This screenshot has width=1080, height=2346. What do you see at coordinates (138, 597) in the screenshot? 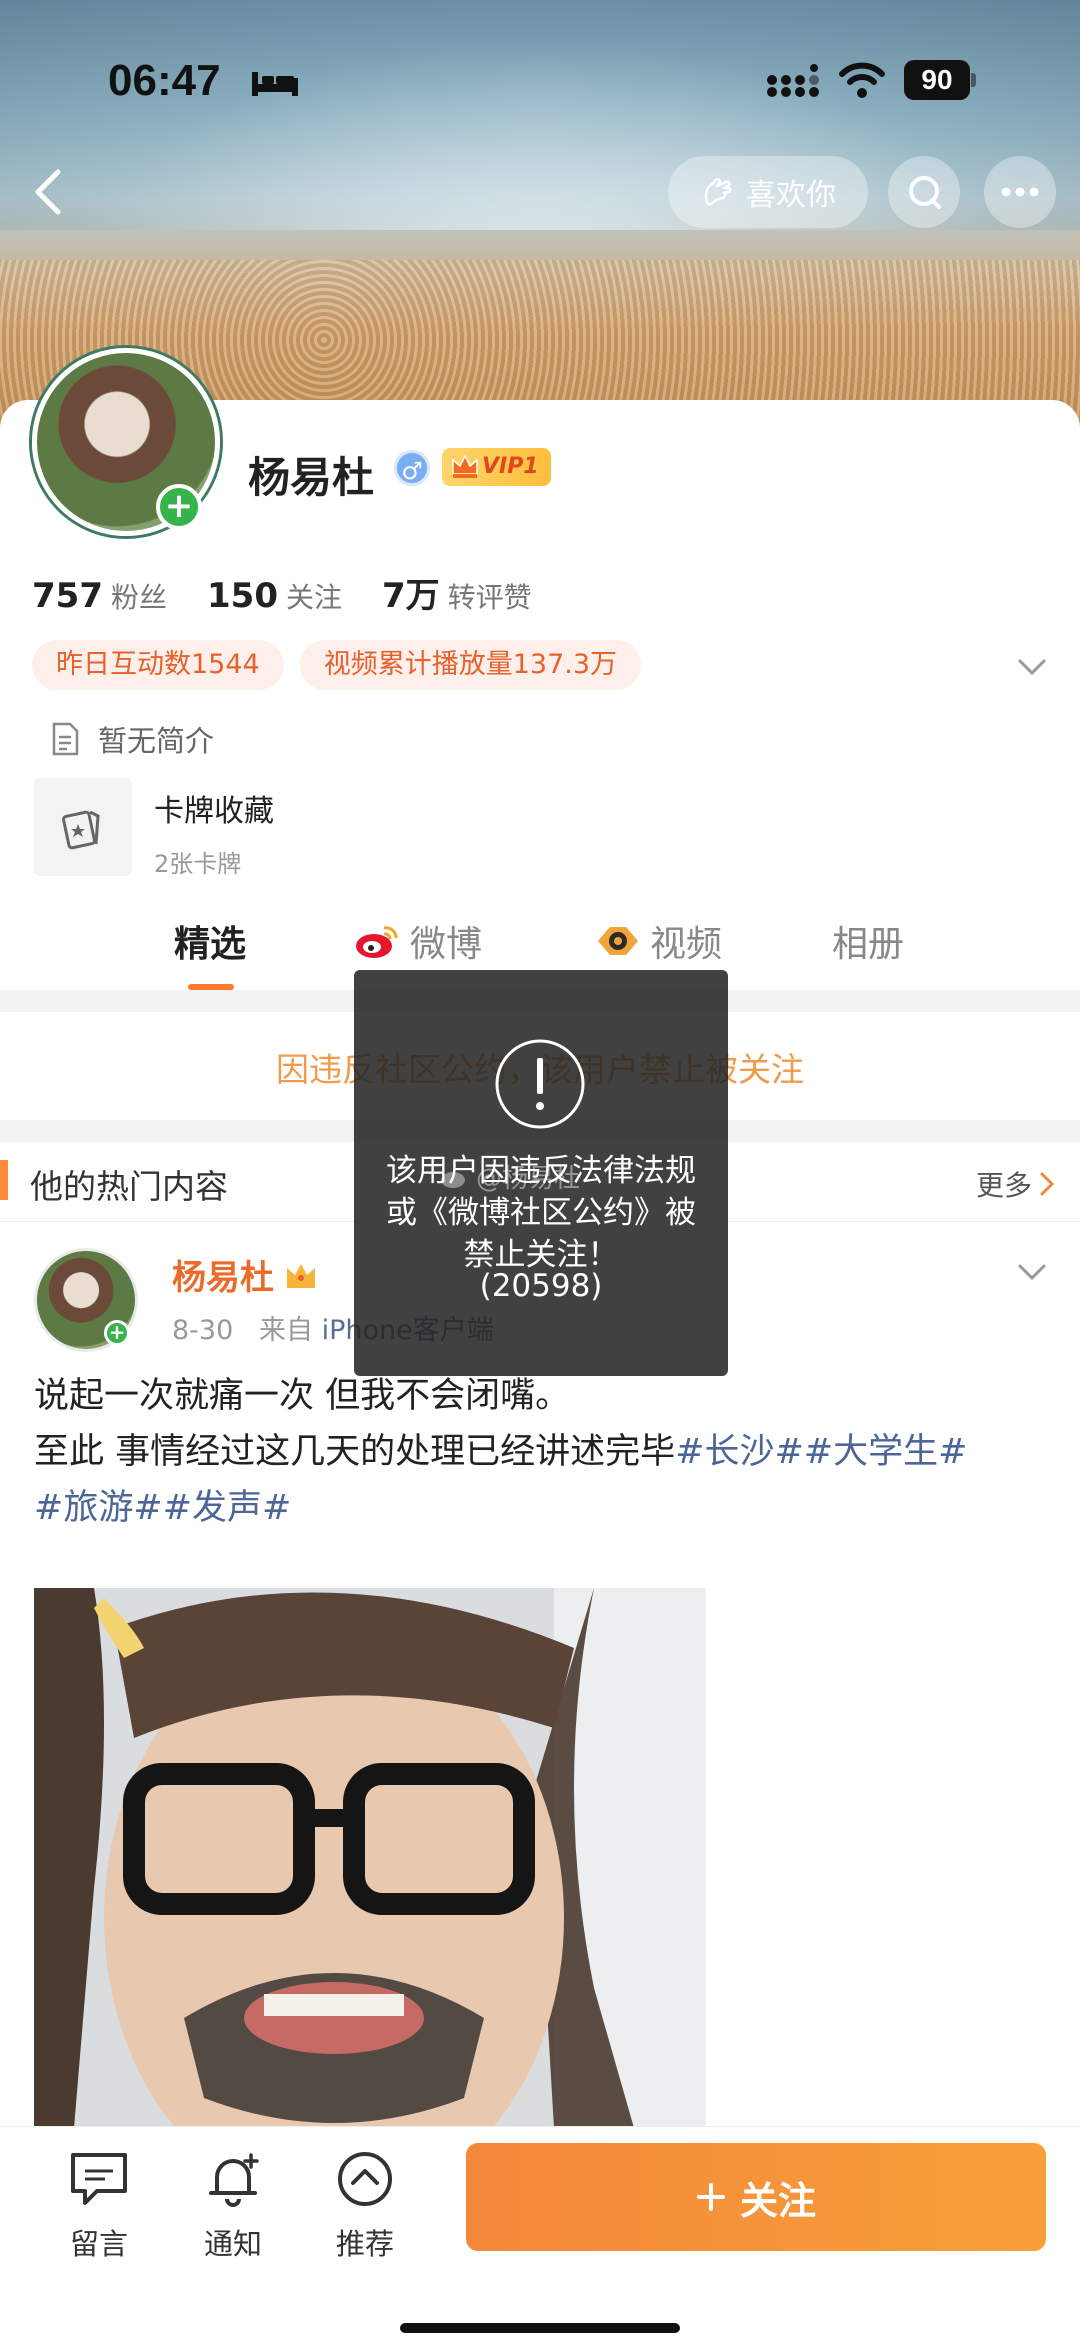
I see `stat-label: 粉丝` at bounding box center [138, 597].